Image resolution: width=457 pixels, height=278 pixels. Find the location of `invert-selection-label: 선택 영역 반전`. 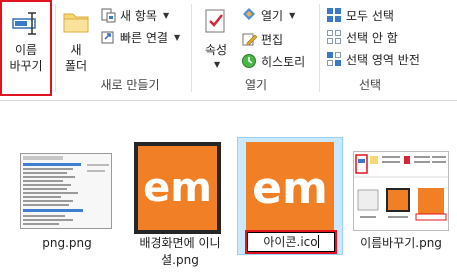

invert-selection-label: 선택 영역 반전 is located at coordinates (383, 59).